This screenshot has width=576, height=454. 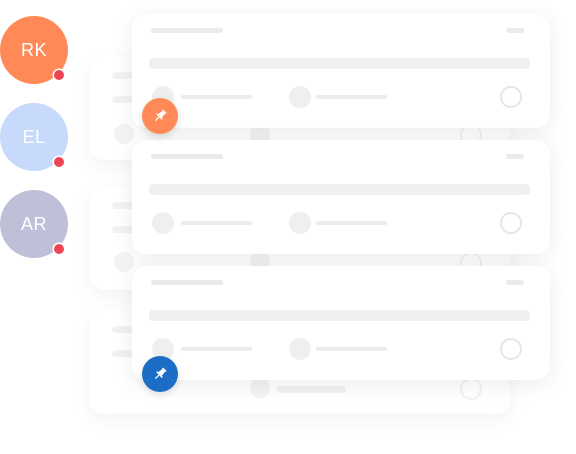 I want to click on user-avatar-el: EL, so click(x=34, y=137).